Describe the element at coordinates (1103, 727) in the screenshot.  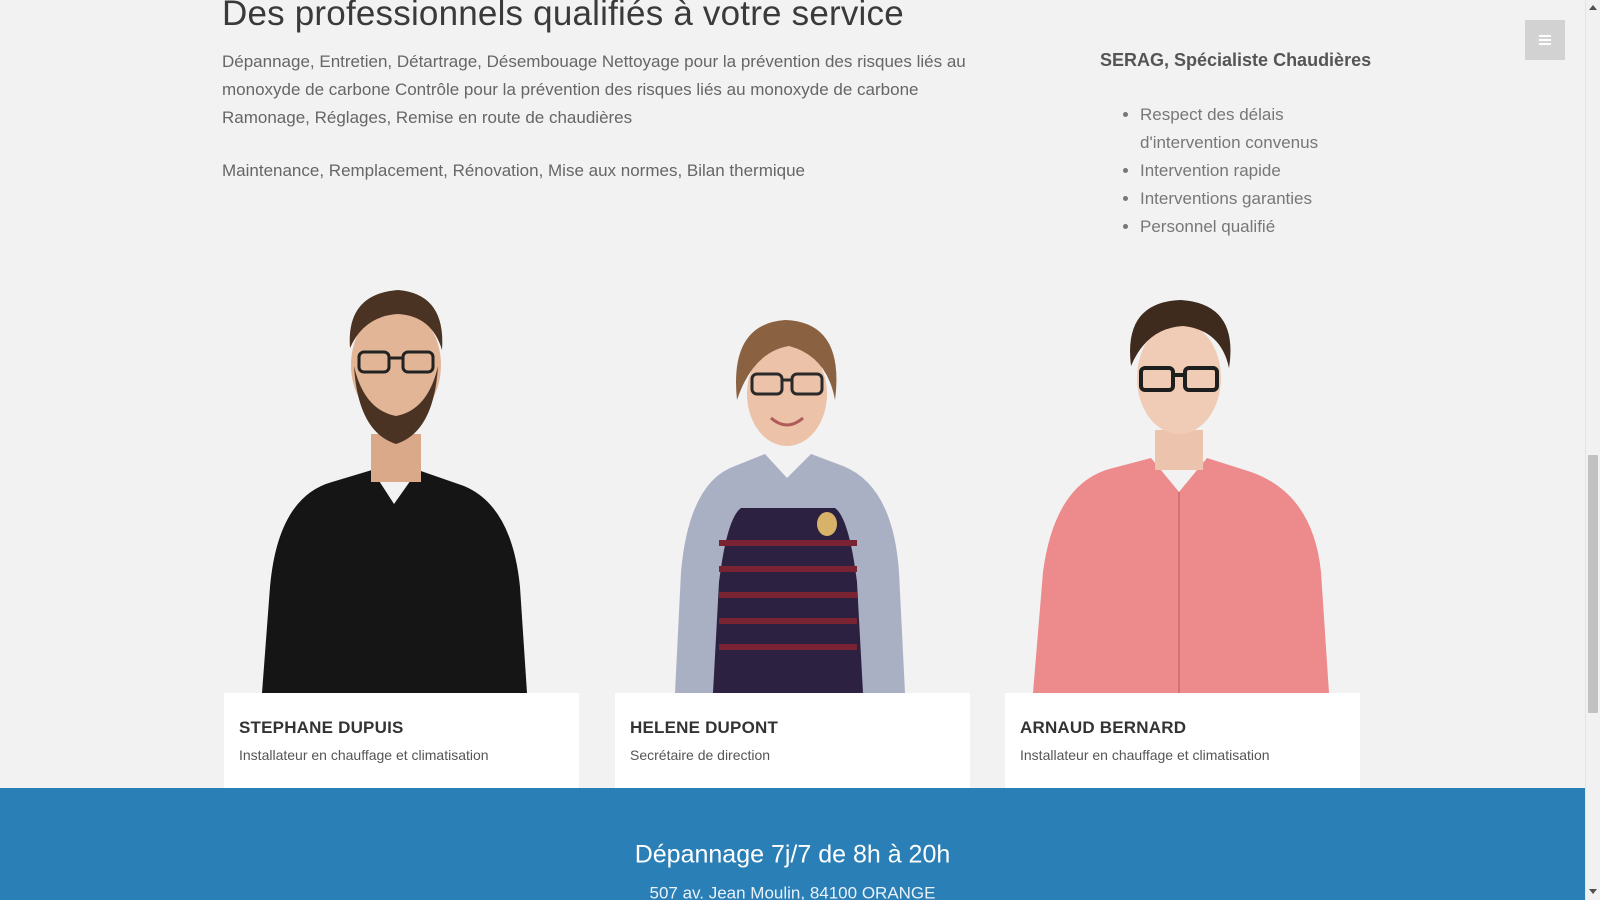
I see `team-member-name: ARNAUD BERNARD` at that location.